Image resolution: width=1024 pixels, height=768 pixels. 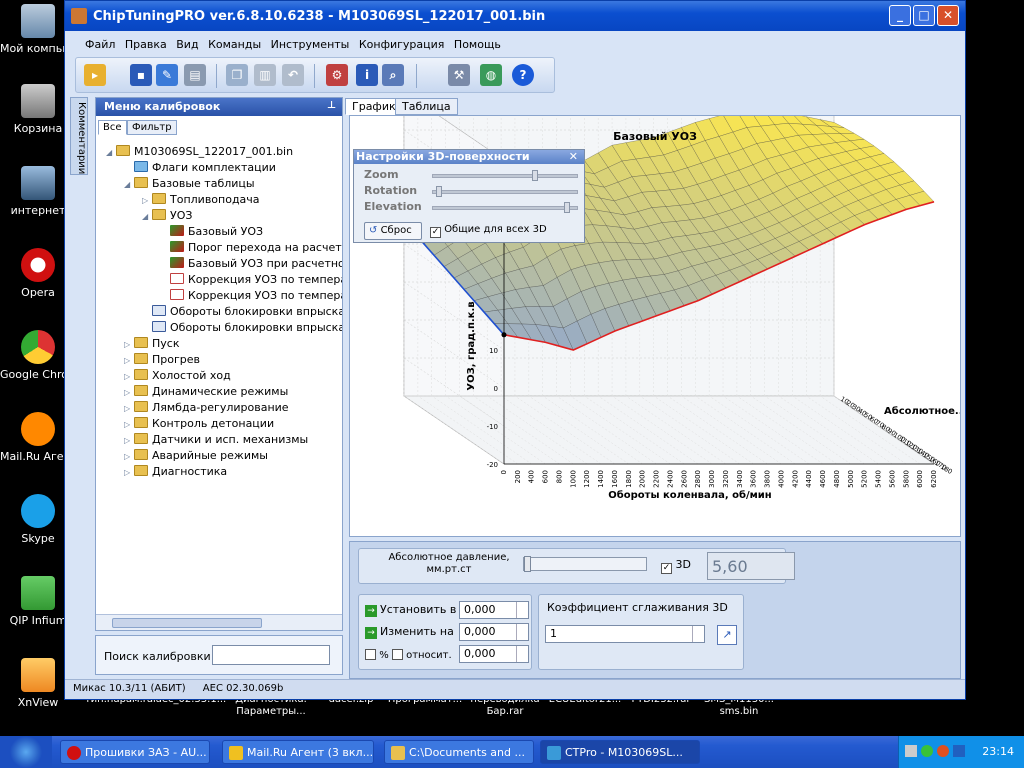 I want to click on change-spinner, so click(x=522, y=632).